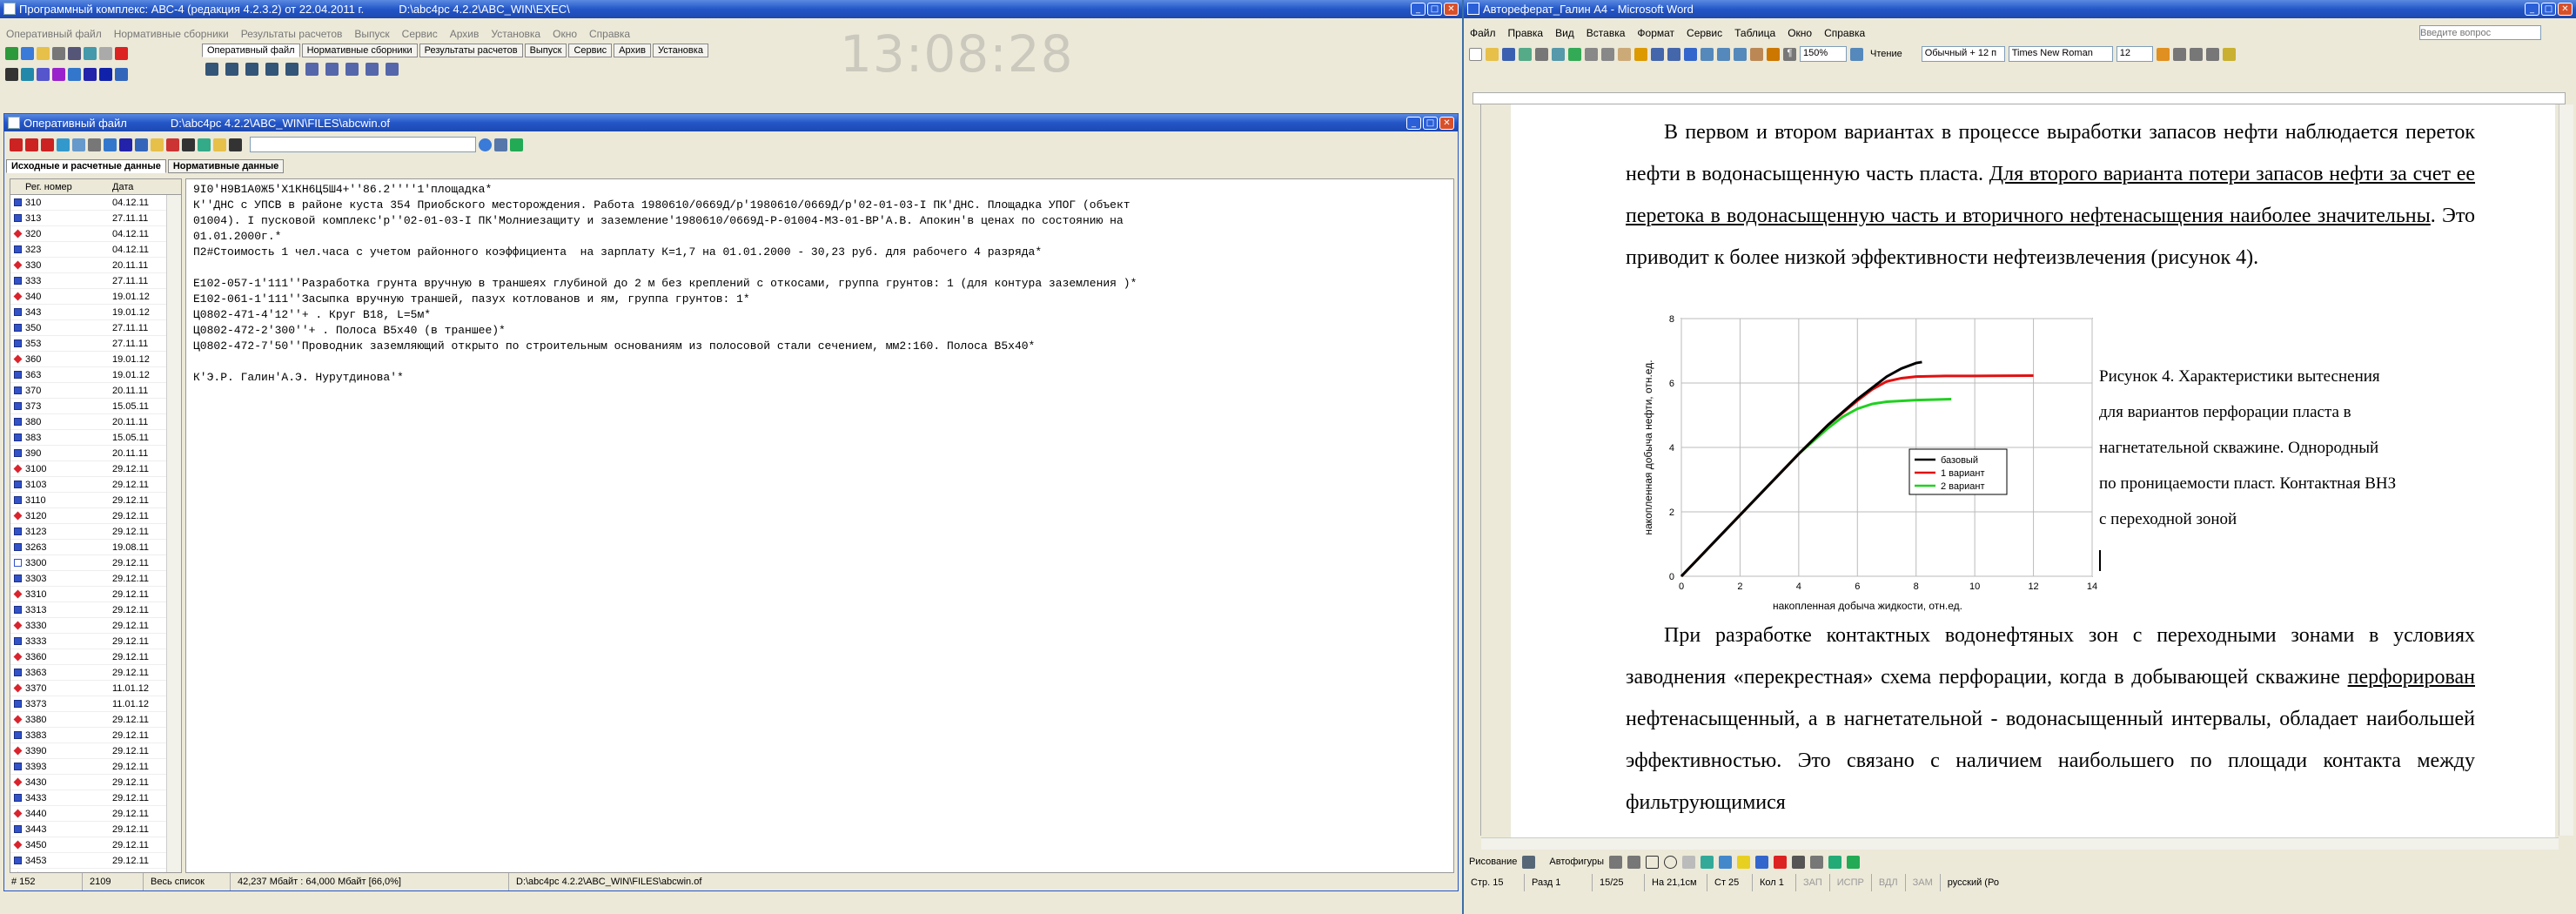  What do you see at coordinates (819, 378) in the screenshot?
I see `text-line: К'Э.Р. Галин'А.Э. Нурутдинова'*` at bounding box center [819, 378].